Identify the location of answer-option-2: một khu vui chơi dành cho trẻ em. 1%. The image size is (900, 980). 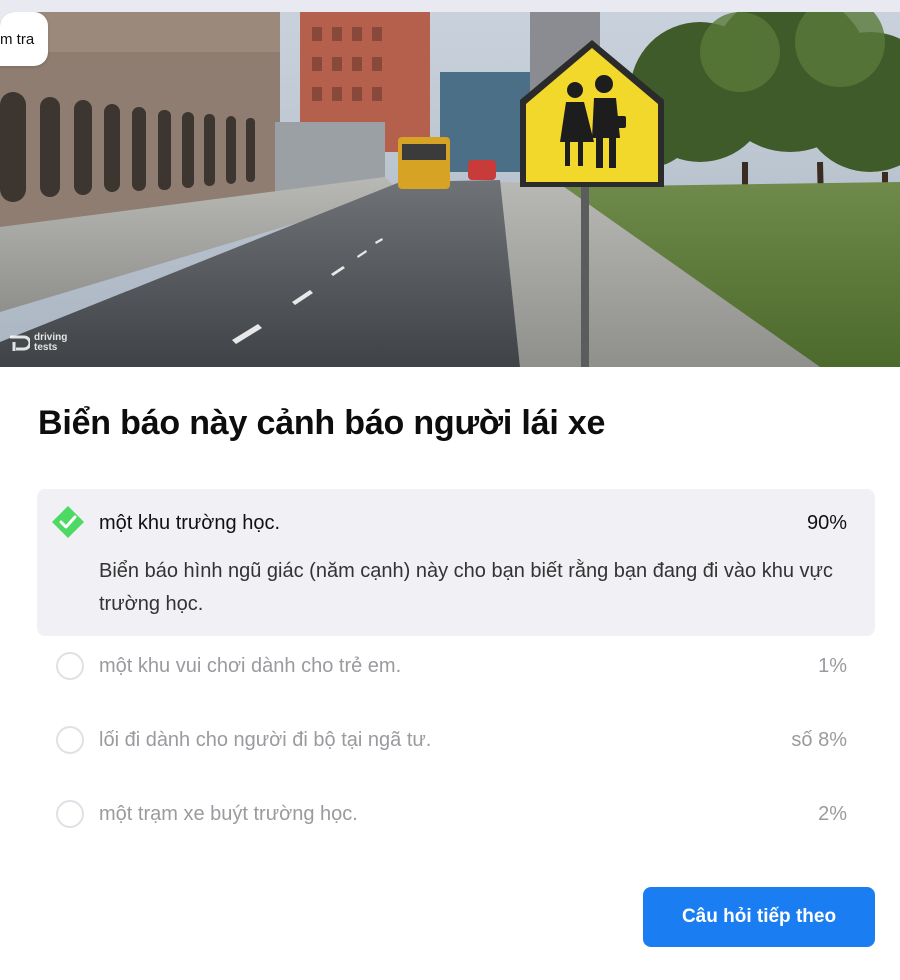
(456, 673).